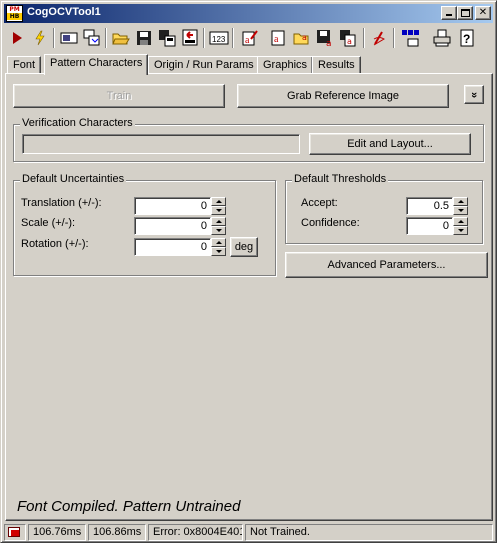 The height and width of the screenshot is (543, 497). I want to click on help-button: ?, so click(466, 38).